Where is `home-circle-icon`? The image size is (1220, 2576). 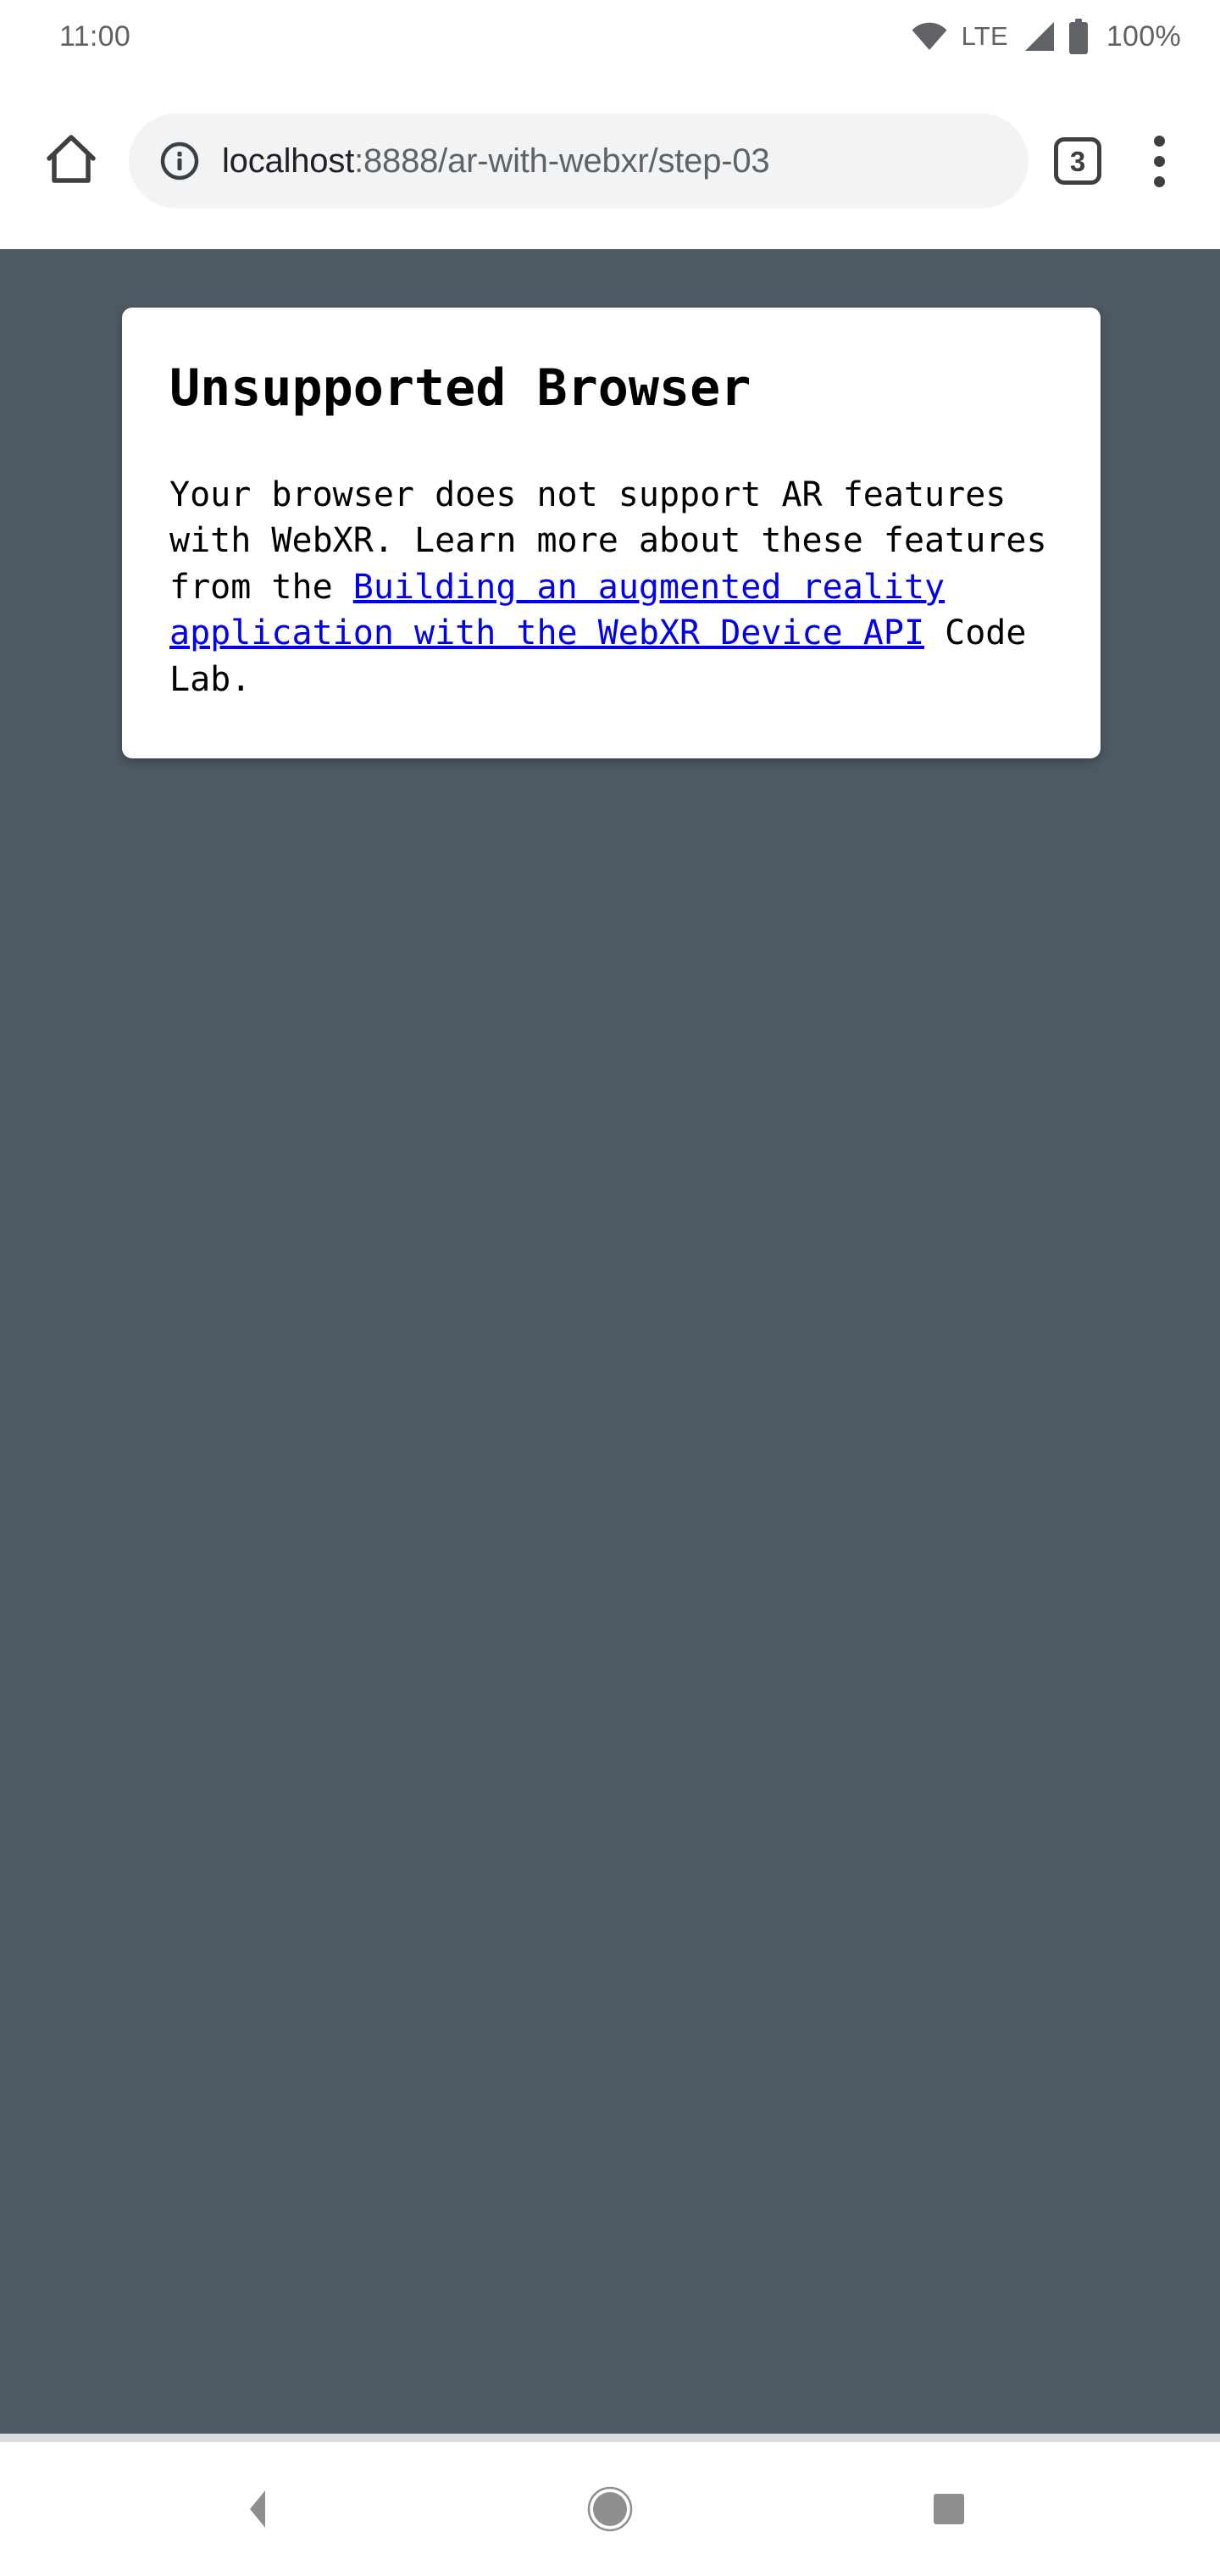 home-circle-icon is located at coordinates (610, 2509).